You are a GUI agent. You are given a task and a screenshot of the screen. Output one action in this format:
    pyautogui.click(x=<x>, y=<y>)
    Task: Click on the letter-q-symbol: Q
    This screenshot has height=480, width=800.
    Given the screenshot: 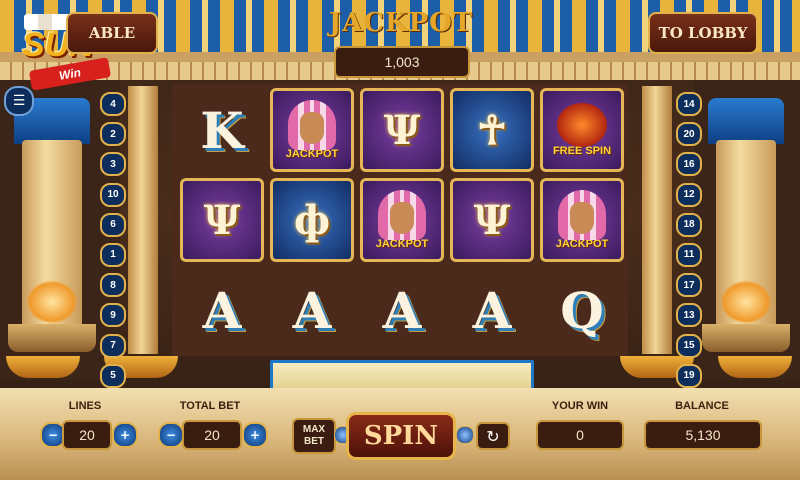 What is the action you would take?
    pyautogui.click(x=582, y=310)
    